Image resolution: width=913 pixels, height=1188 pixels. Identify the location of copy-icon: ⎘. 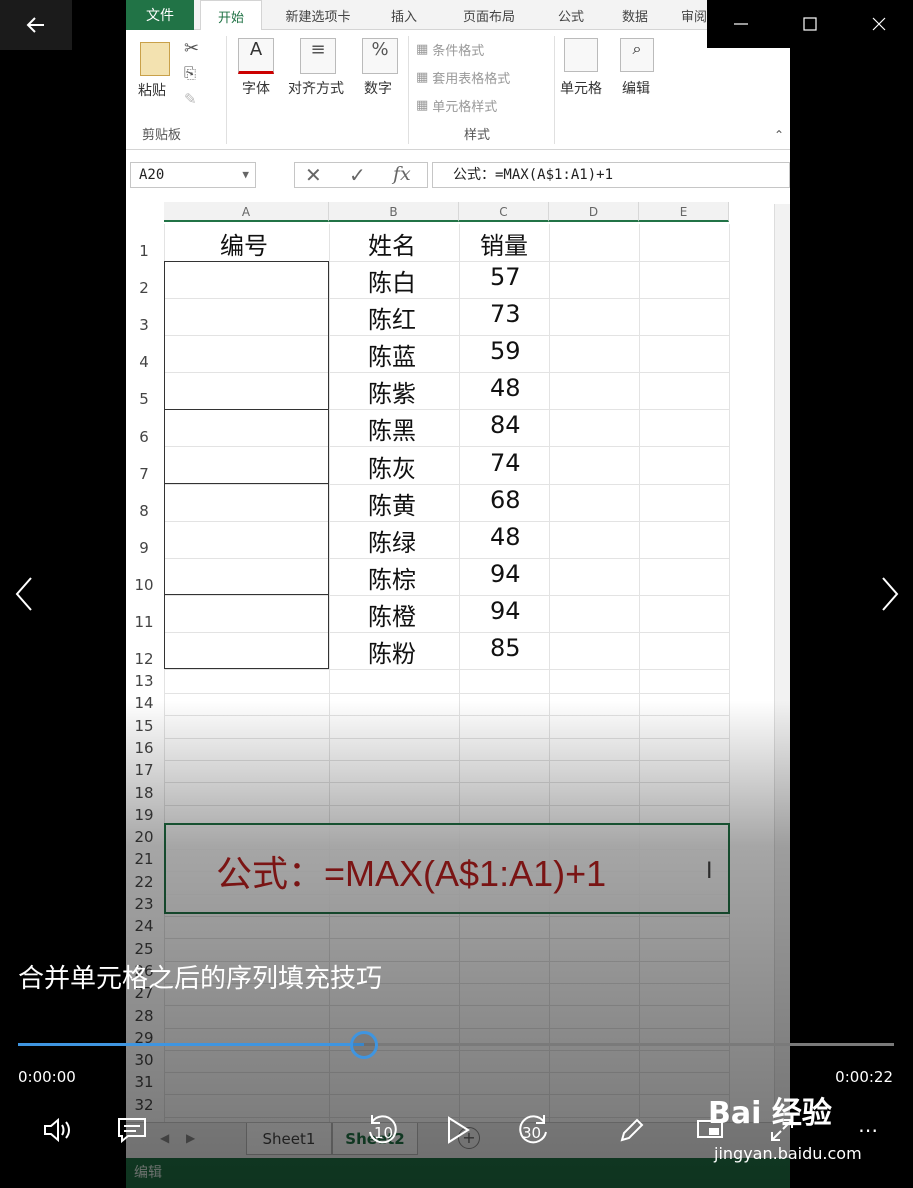
(190, 73).